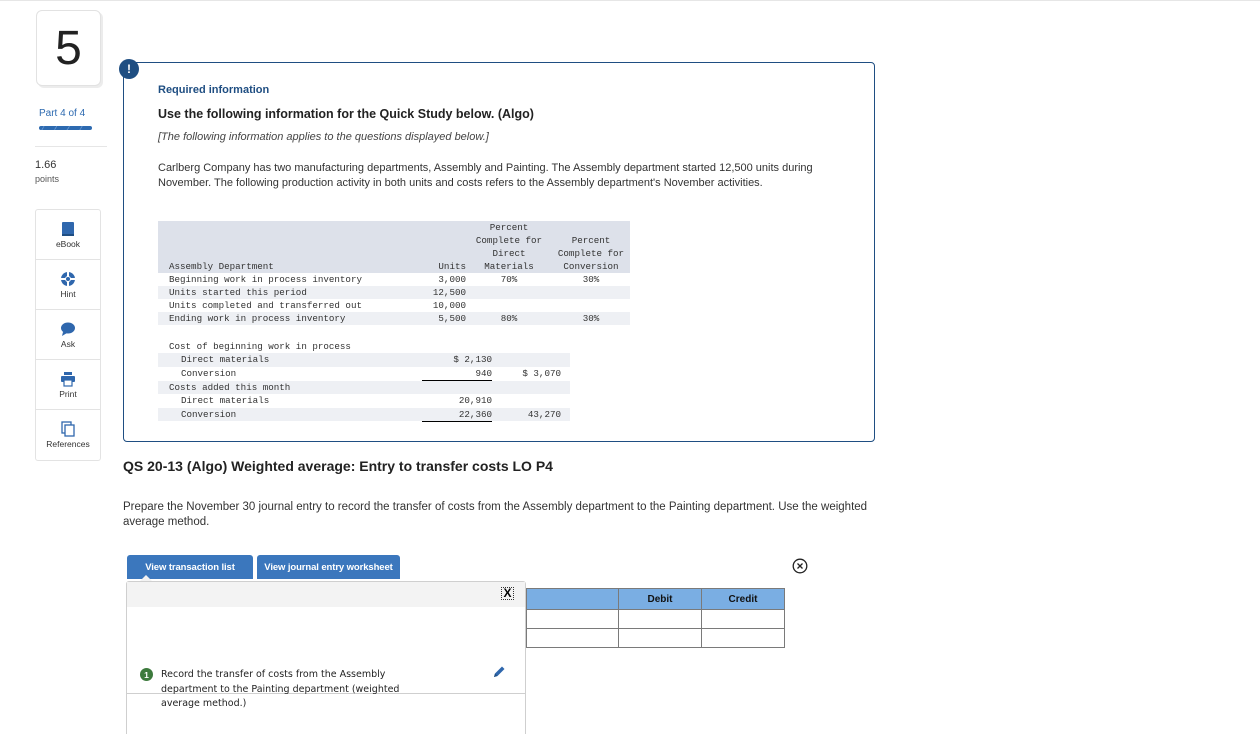  I want to click on header-conv-line: Conversion, so click(591, 266).